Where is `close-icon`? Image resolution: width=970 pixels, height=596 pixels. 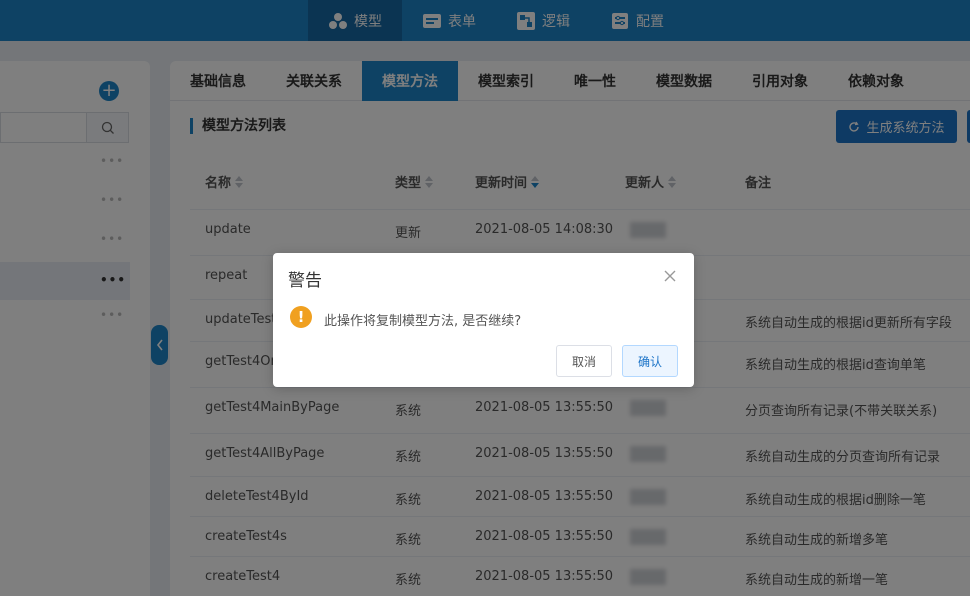
close-icon is located at coordinates (670, 276).